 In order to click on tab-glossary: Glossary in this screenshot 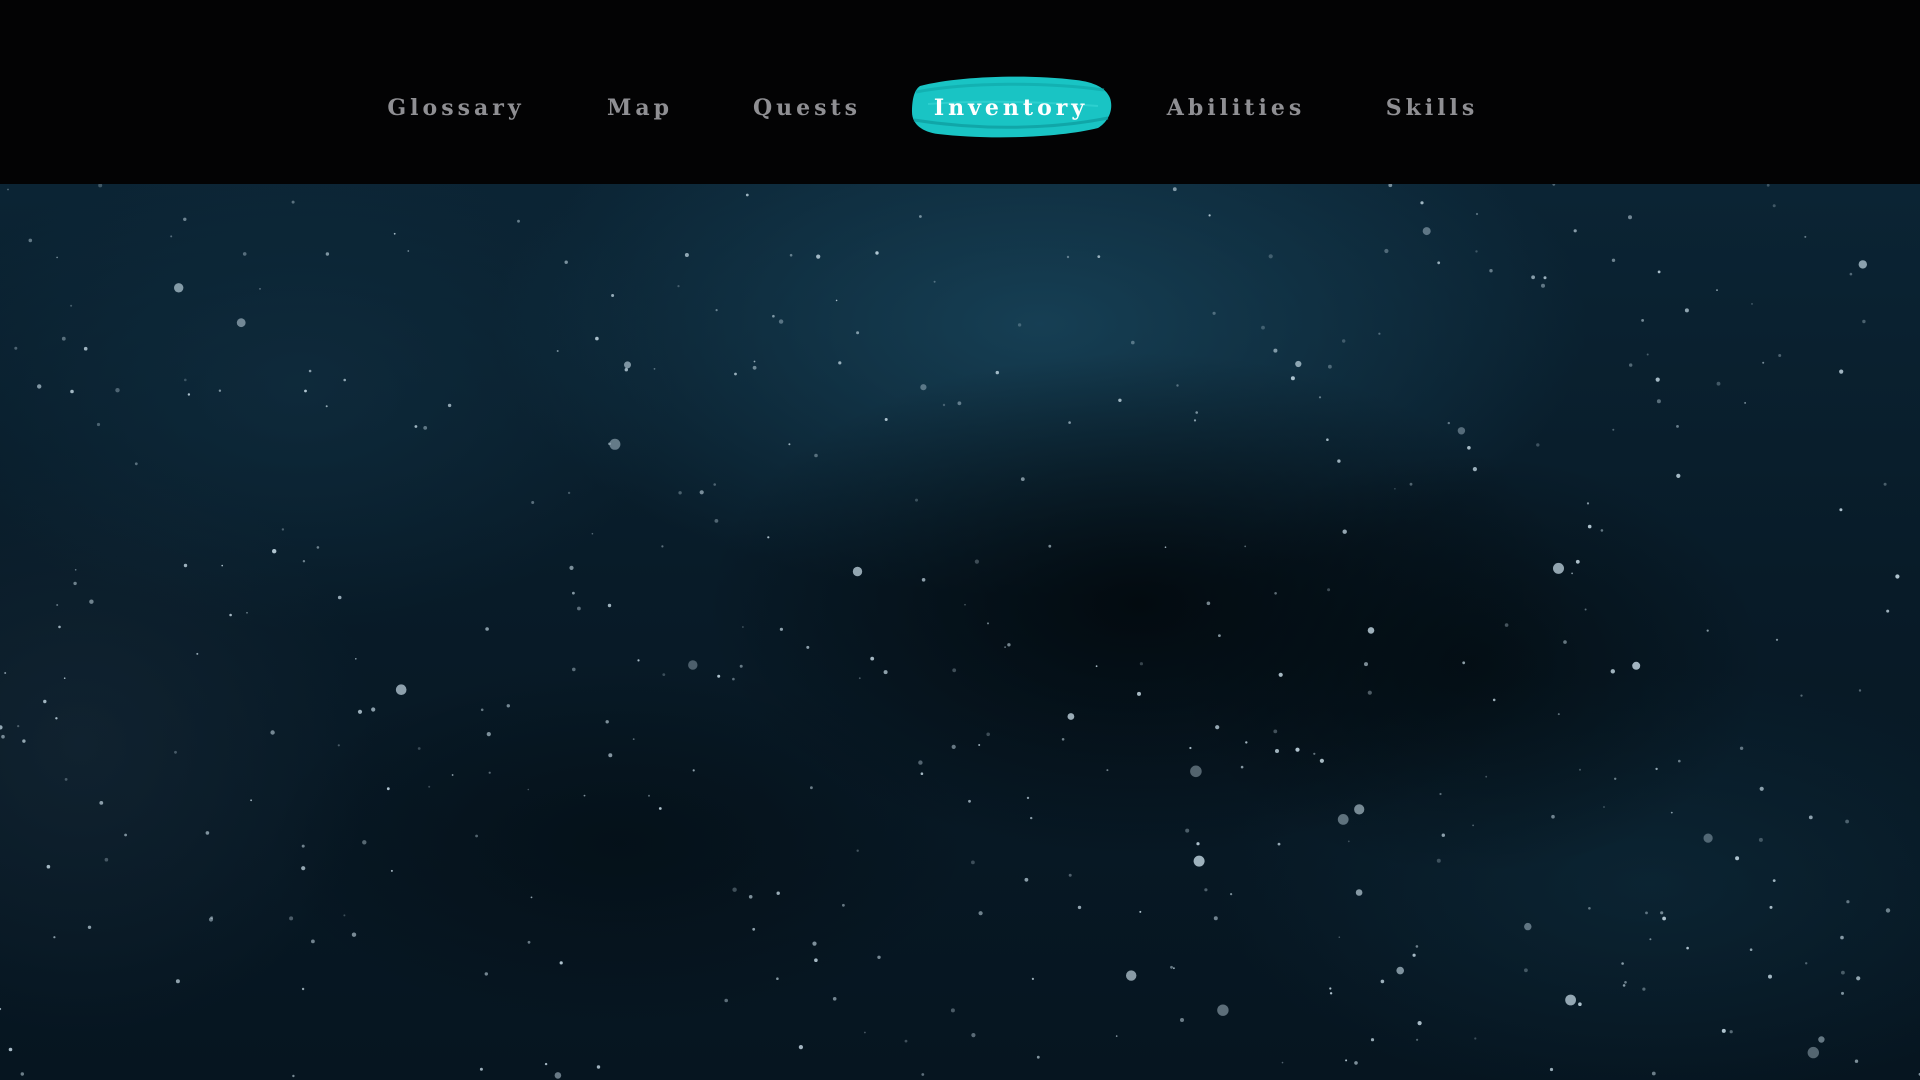, I will do `click(455, 108)`.